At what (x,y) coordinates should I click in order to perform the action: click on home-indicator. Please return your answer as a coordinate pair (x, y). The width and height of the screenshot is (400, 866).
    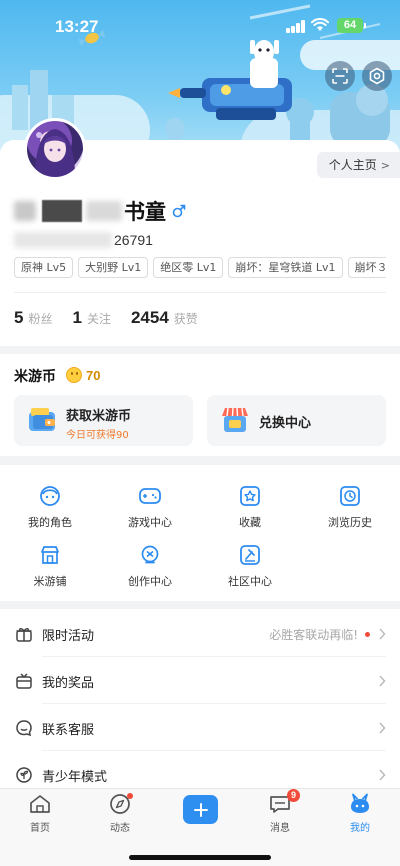
    Looking at the image, I should click on (200, 857).